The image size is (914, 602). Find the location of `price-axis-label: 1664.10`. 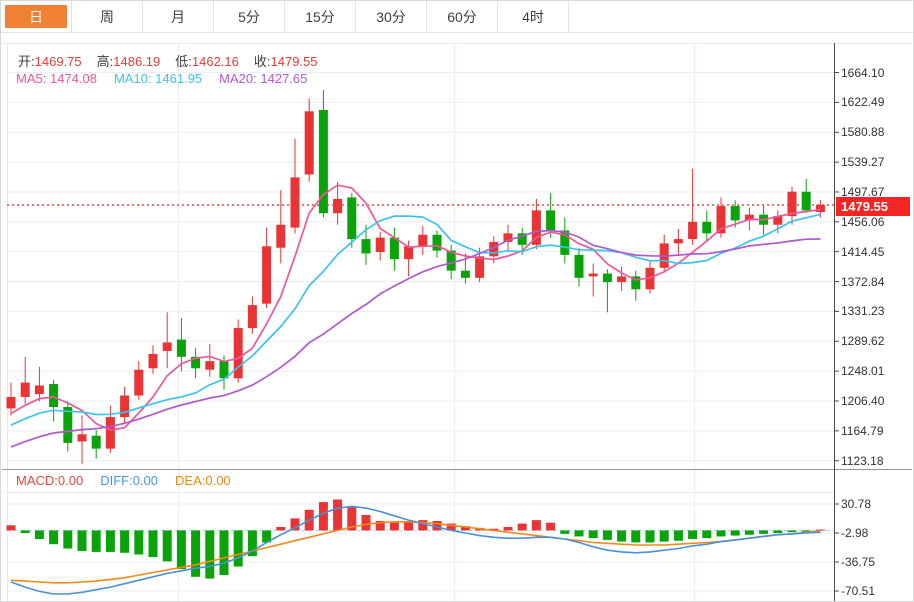

price-axis-label: 1664.10 is located at coordinates (863, 72).